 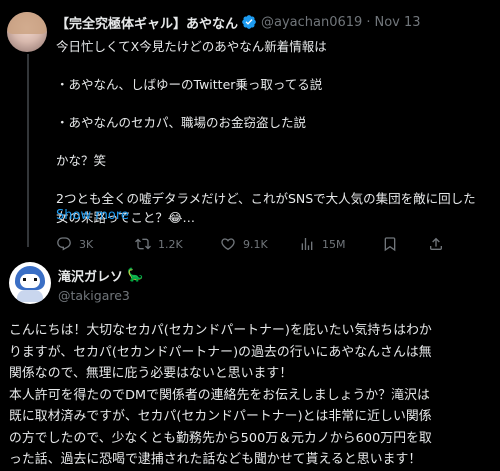 I want to click on avatar-face, so click(x=30, y=281).